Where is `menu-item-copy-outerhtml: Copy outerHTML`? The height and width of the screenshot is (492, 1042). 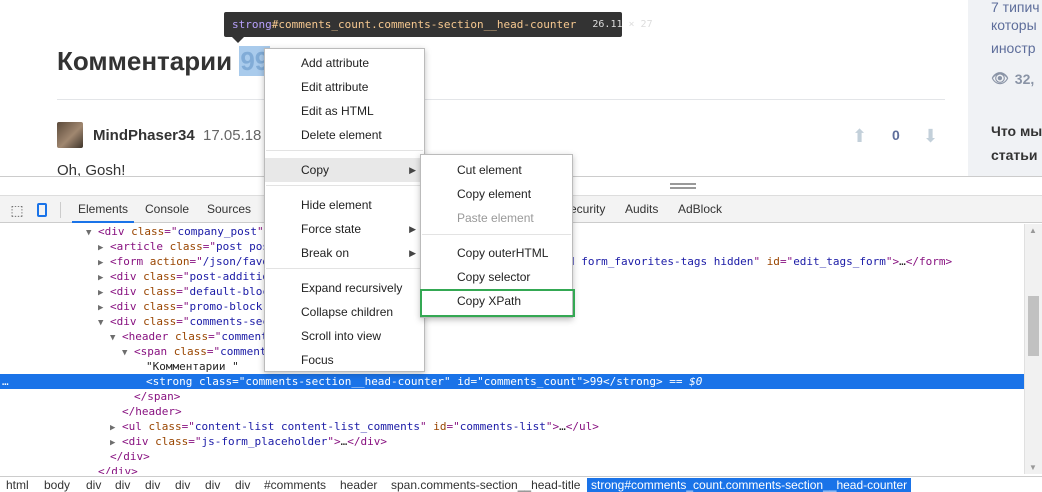
menu-item-copy-outerhtml: Copy outerHTML is located at coordinates (496, 253).